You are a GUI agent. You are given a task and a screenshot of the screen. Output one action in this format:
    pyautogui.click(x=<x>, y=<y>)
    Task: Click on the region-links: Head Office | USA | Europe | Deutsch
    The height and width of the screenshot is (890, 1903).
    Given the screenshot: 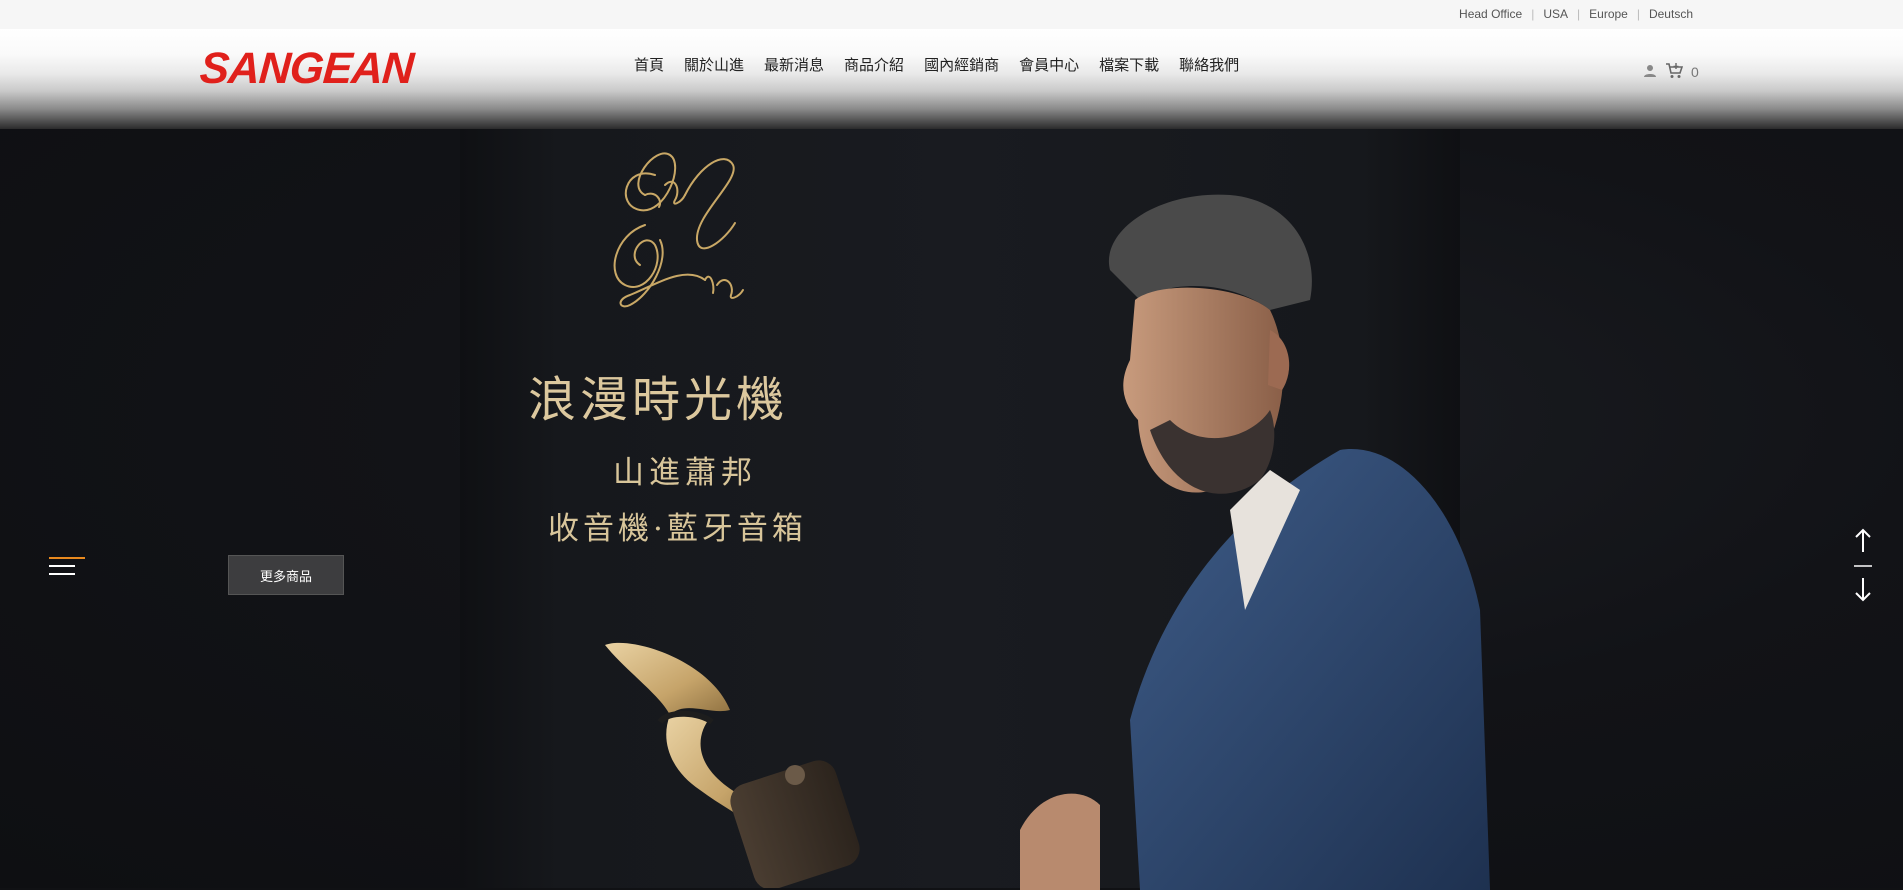 What is the action you would take?
    pyautogui.click(x=1576, y=14)
    